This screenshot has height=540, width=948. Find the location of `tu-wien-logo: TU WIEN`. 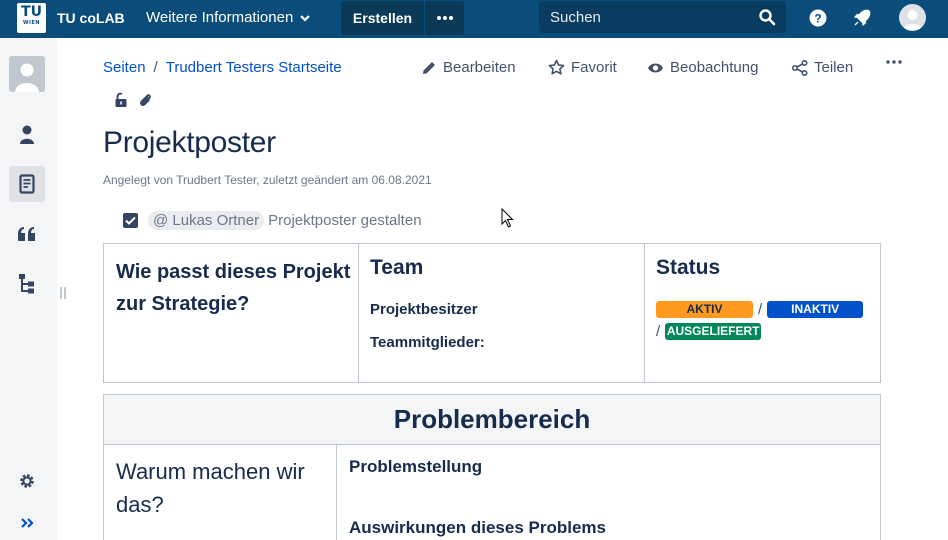

tu-wien-logo: TU WIEN is located at coordinates (31, 18).